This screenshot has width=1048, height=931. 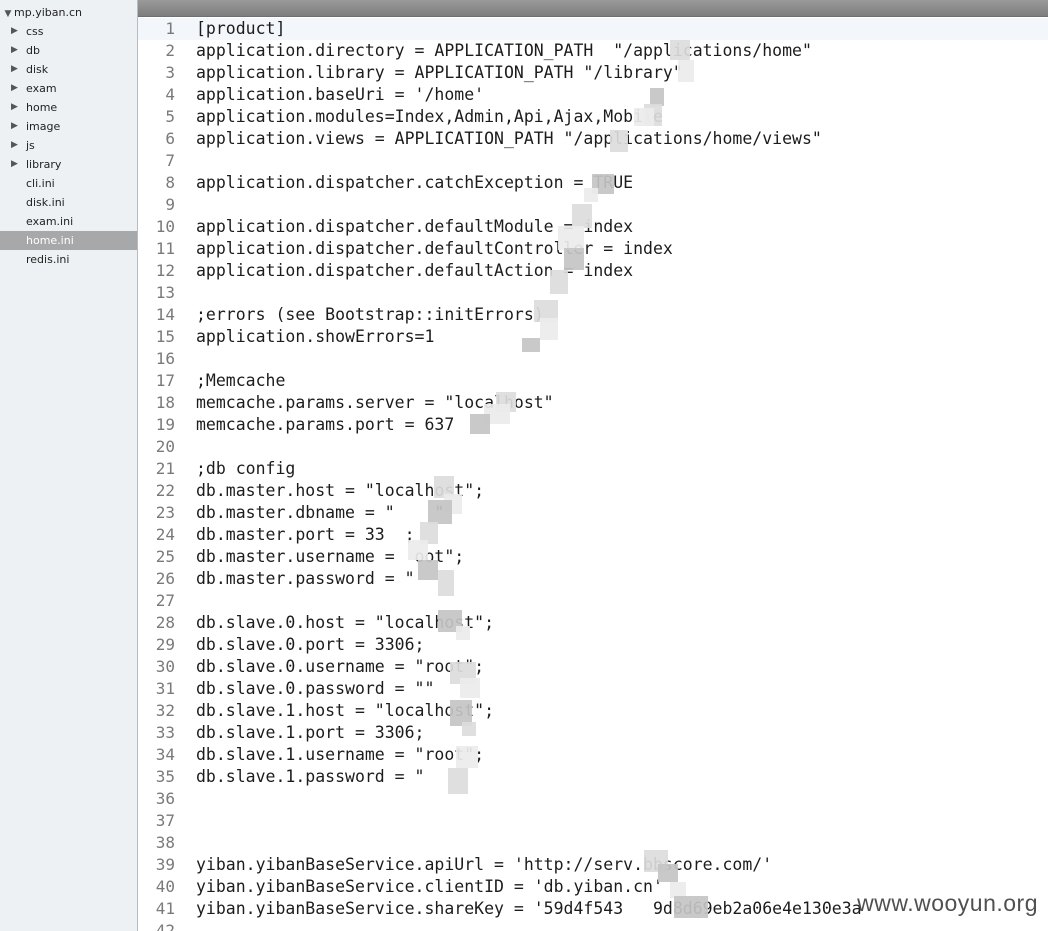 What do you see at coordinates (593, 821) in the screenshot?
I see `code-line: 37` at bounding box center [593, 821].